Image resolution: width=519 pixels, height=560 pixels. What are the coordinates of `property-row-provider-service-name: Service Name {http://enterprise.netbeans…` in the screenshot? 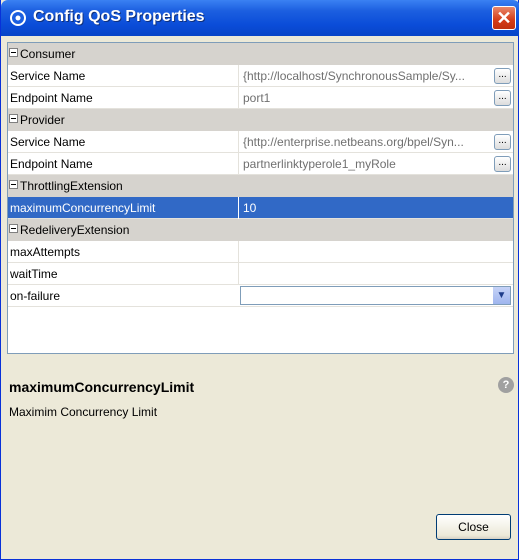 It's located at (260, 142).